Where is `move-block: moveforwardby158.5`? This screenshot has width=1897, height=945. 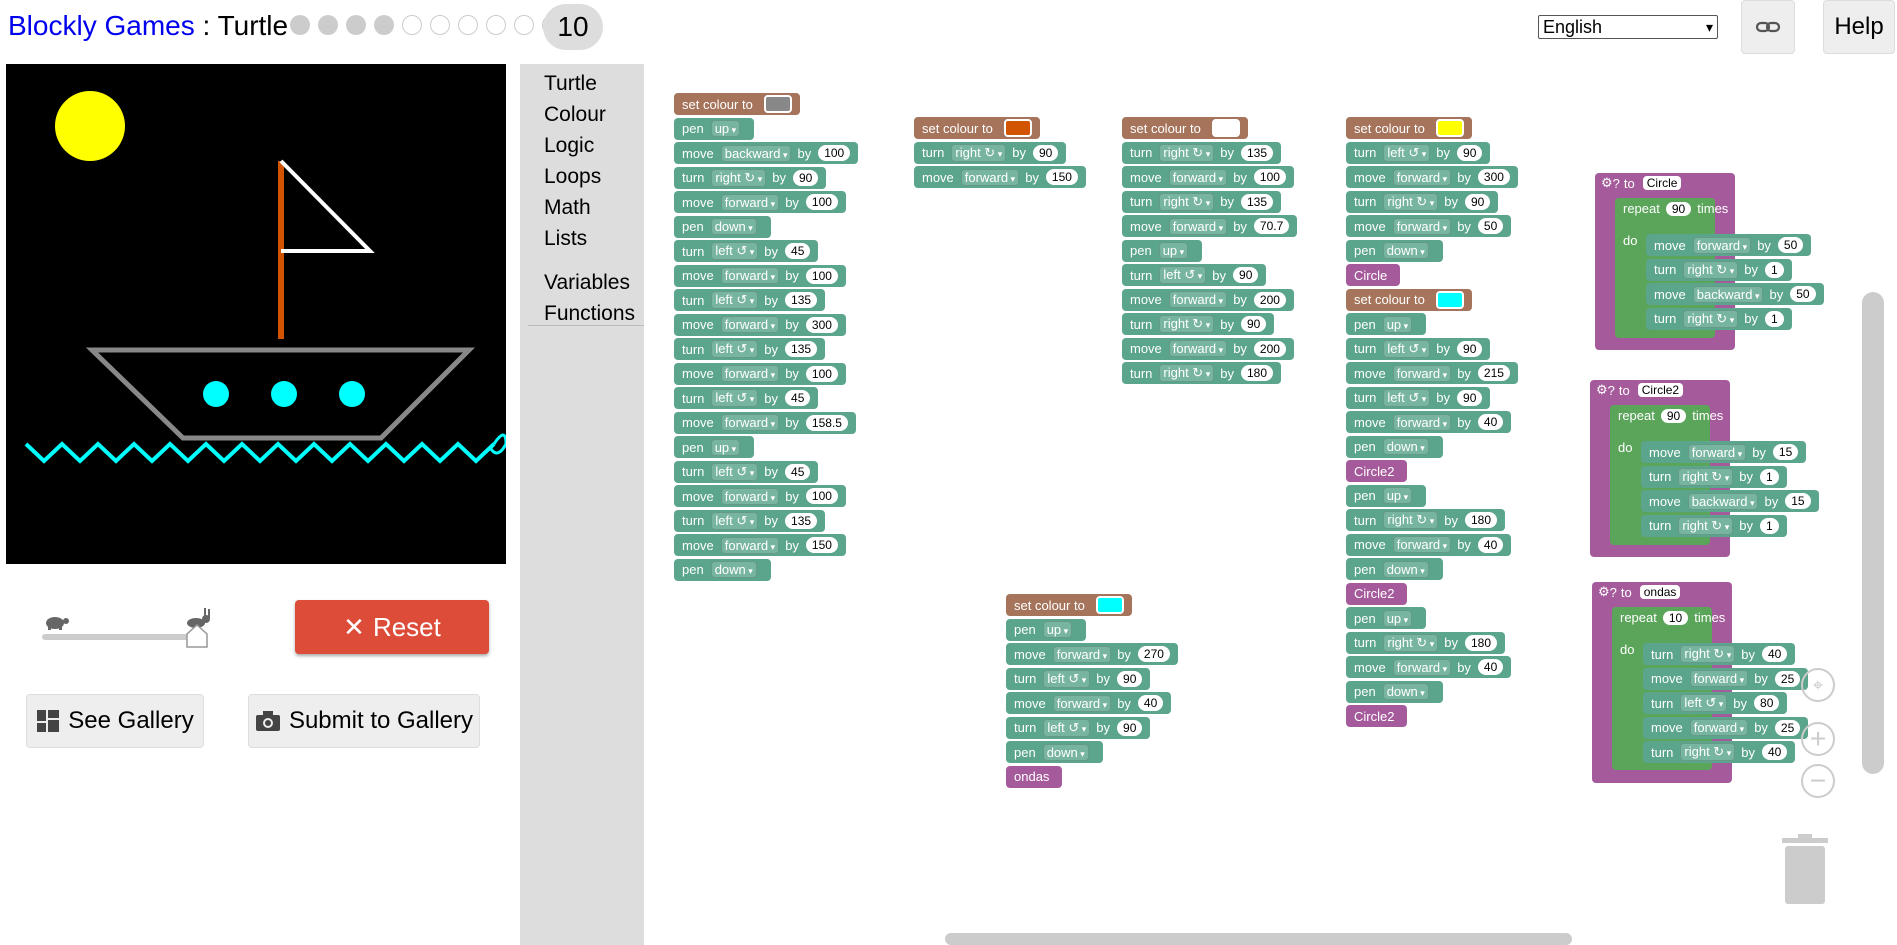 move-block: moveforwardby158.5 is located at coordinates (765, 422).